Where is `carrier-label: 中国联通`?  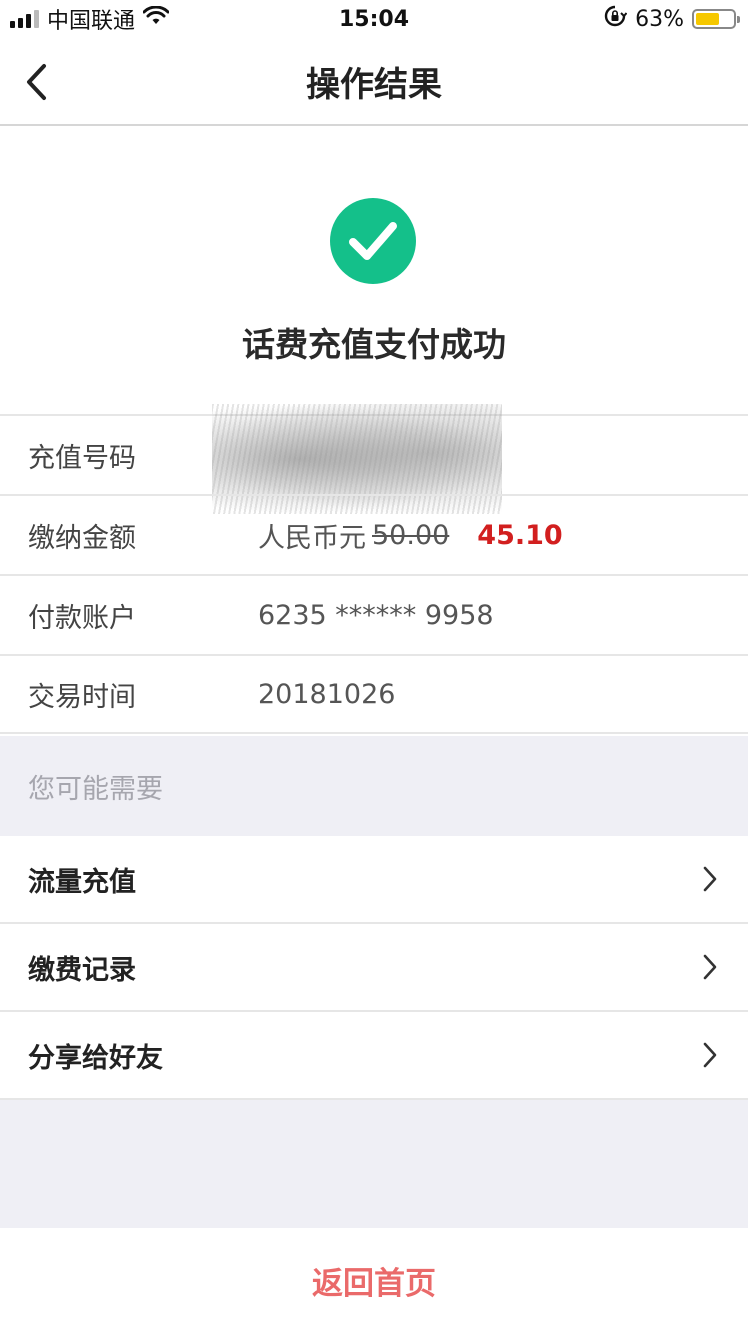 carrier-label: 中国联通 is located at coordinates (91, 21).